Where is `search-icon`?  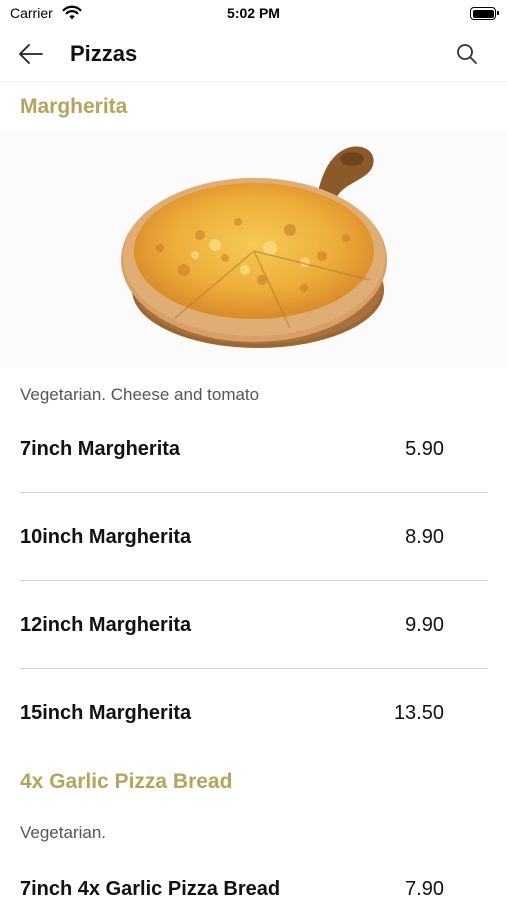 search-icon is located at coordinates (467, 54).